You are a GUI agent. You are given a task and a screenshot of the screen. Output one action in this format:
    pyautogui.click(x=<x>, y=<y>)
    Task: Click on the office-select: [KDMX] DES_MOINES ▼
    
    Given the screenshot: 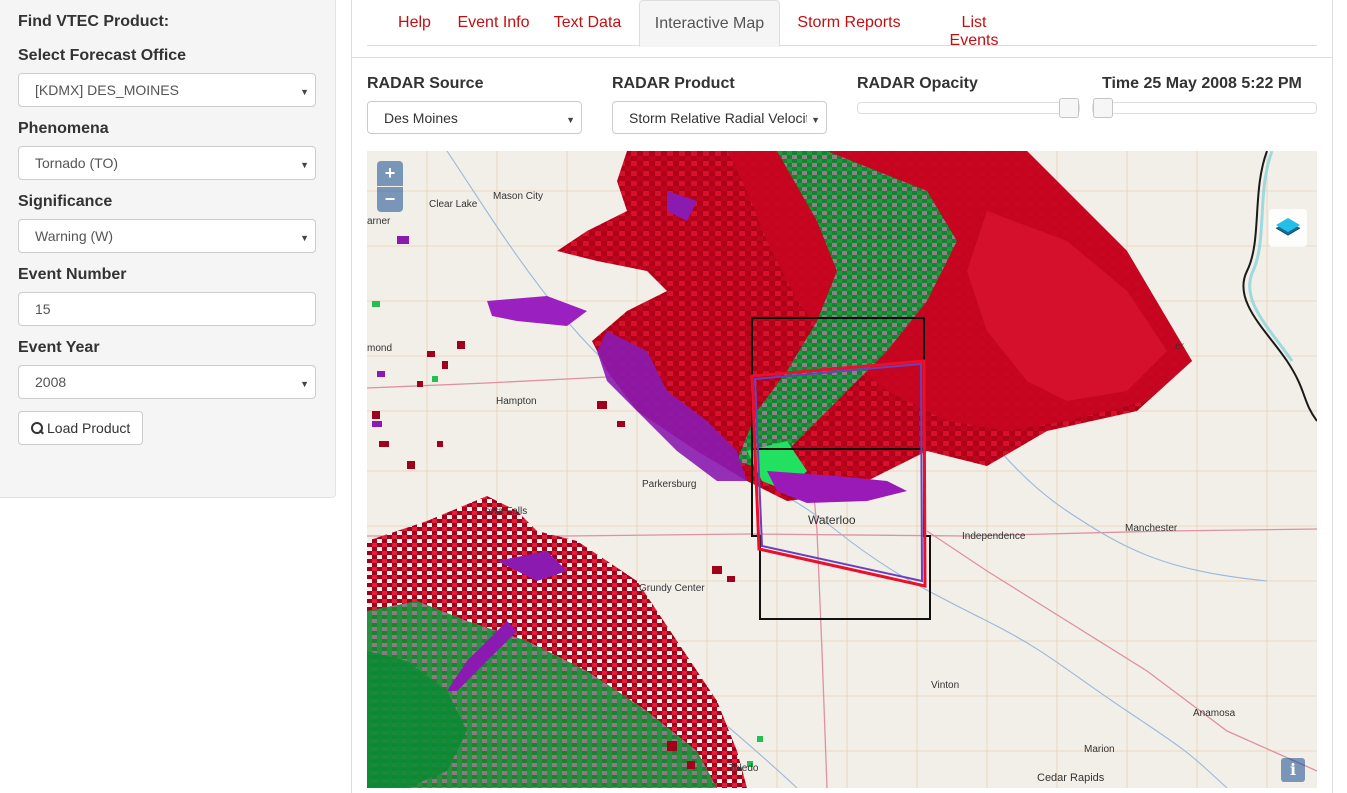 What is the action you would take?
    pyautogui.click(x=167, y=90)
    